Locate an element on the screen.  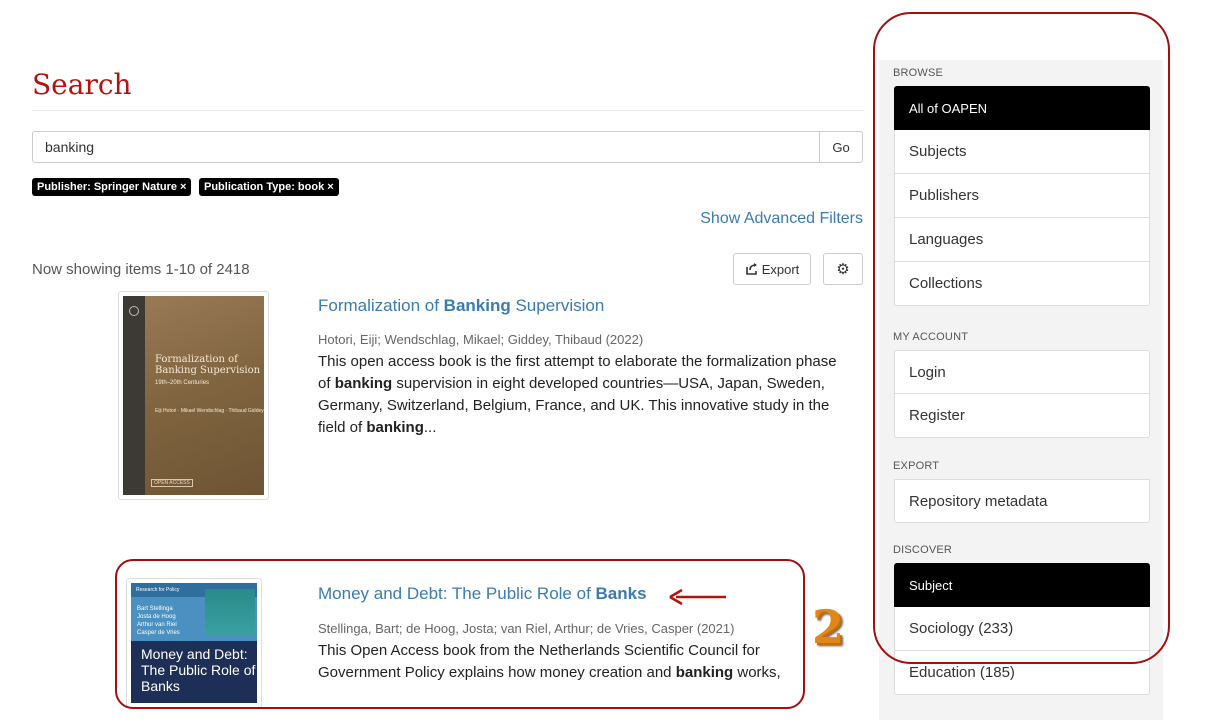
export-button: Export is located at coordinates (772, 269).